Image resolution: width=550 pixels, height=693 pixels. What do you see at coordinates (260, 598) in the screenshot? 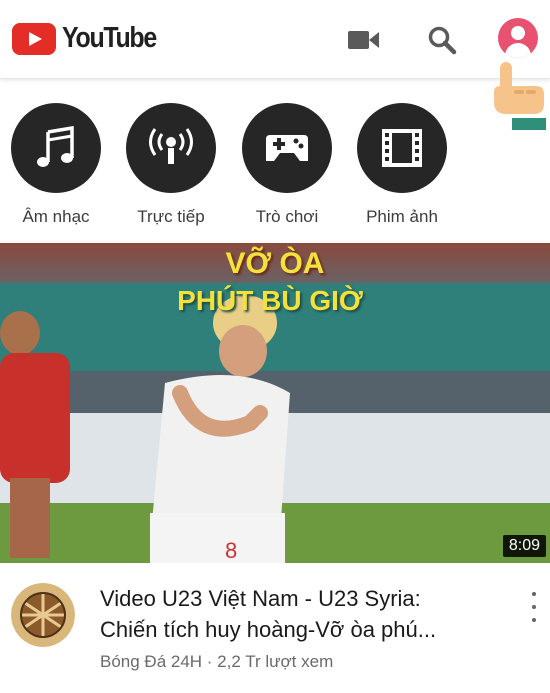
I see `video-title-line: Video U23 Việt Nam - U23 Syria:` at bounding box center [260, 598].